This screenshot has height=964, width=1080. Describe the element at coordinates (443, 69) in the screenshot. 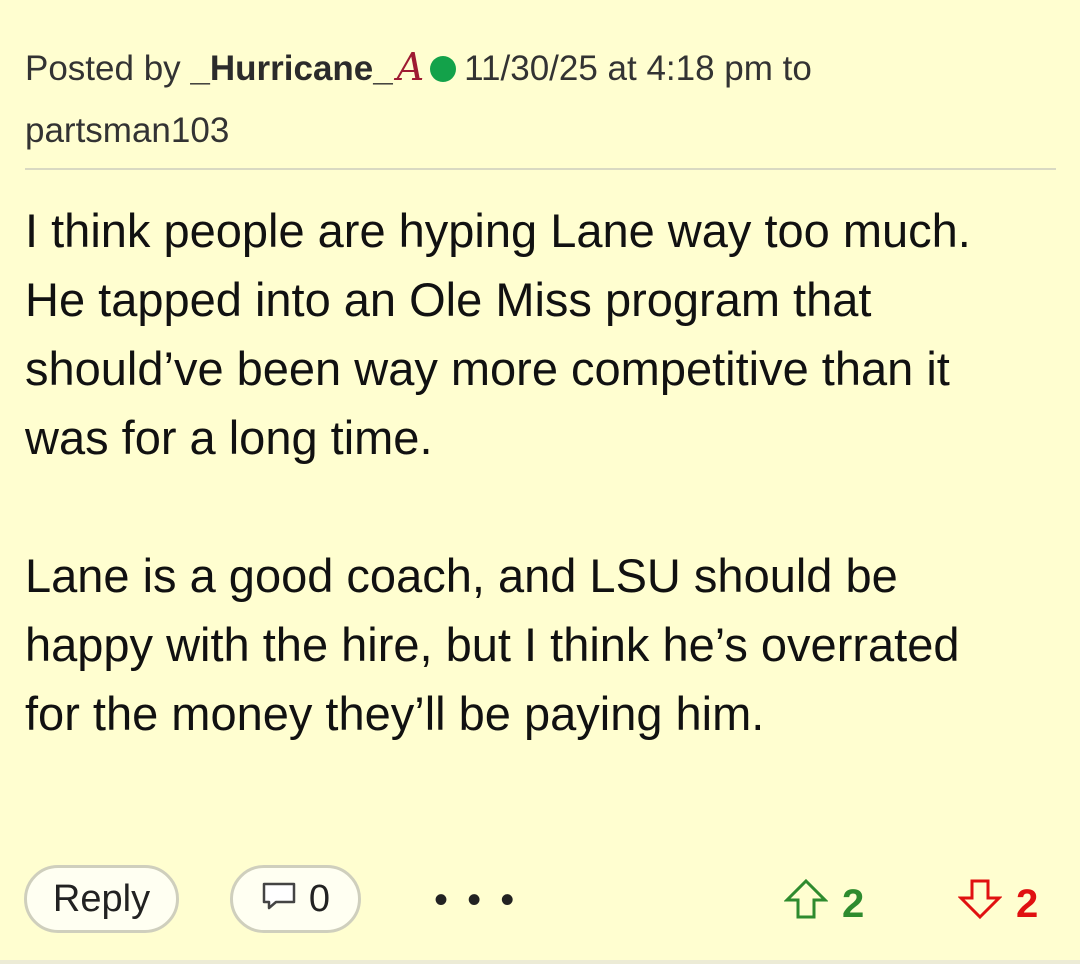

I see `online-status-icon` at that location.